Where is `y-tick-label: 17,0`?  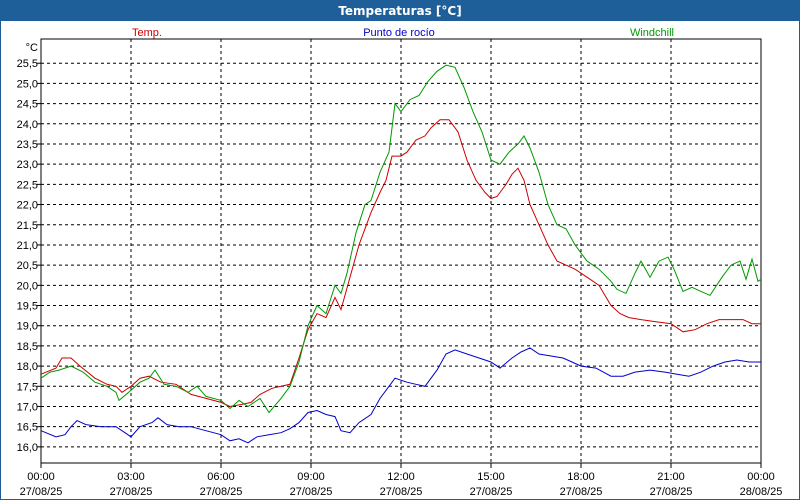
y-tick-label: 17,0 is located at coordinates (27, 407).